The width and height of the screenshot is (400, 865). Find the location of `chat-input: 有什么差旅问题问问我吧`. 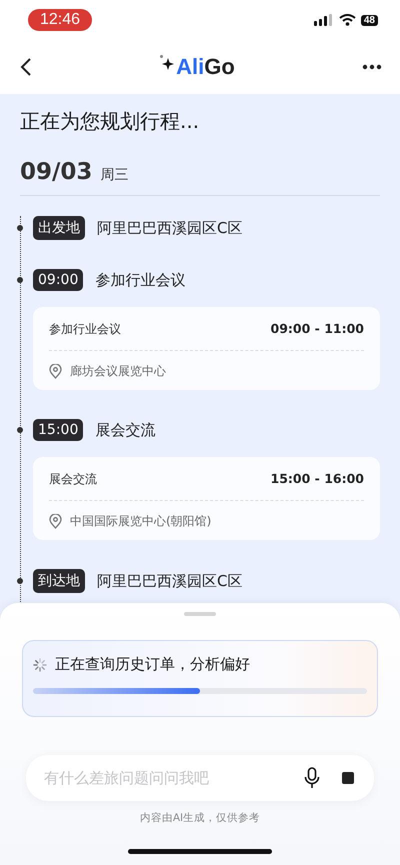

chat-input: 有什么差旅问题问问我吧 is located at coordinates (162, 778).